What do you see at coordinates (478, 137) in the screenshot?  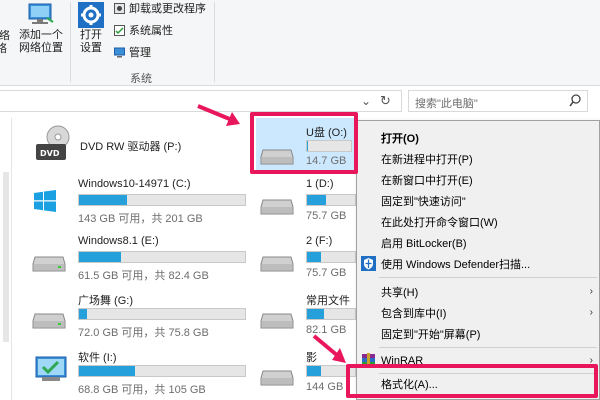 I see `menu-item-open: 打开(O)` at bounding box center [478, 137].